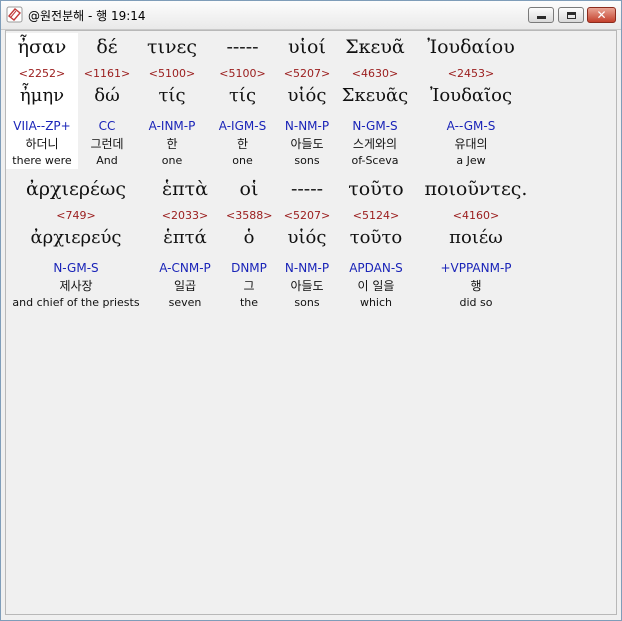 This screenshot has height=621, width=622. I want to click on korean-gloss: 행, so click(476, 286).